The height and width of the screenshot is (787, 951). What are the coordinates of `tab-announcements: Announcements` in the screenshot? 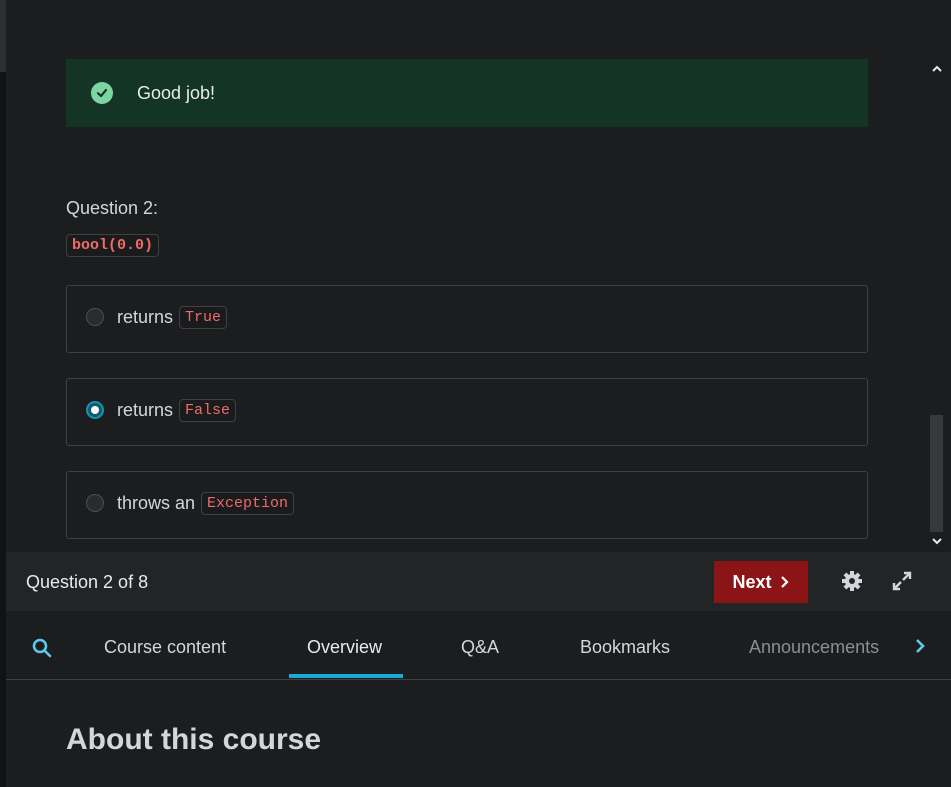 It's located at (814, 647).